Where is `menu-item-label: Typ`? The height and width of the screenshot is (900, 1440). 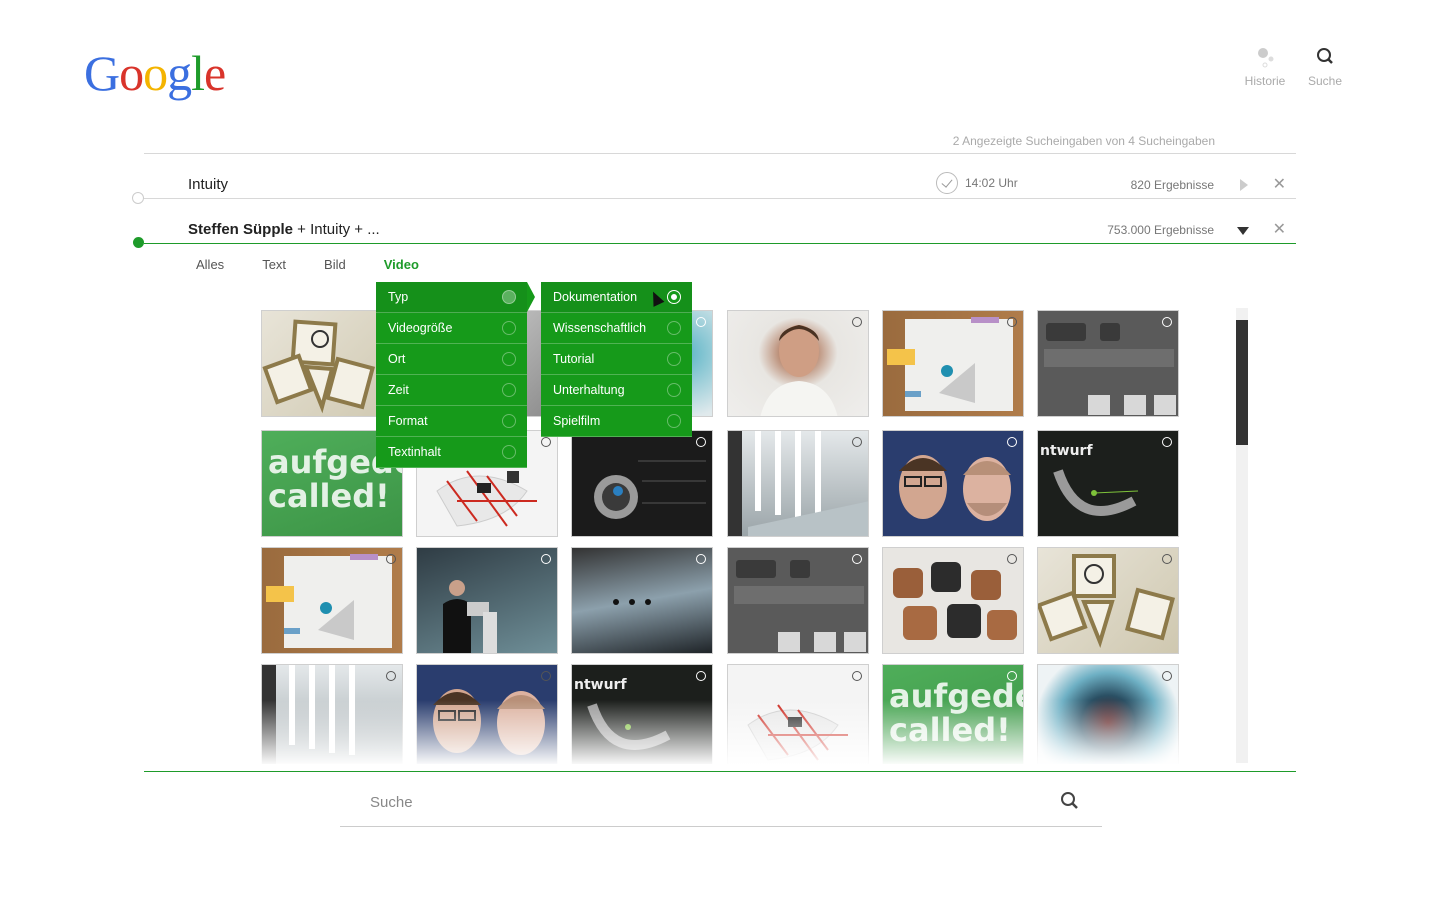
menu-item-label: Typ is located at coordinates (398, 297).